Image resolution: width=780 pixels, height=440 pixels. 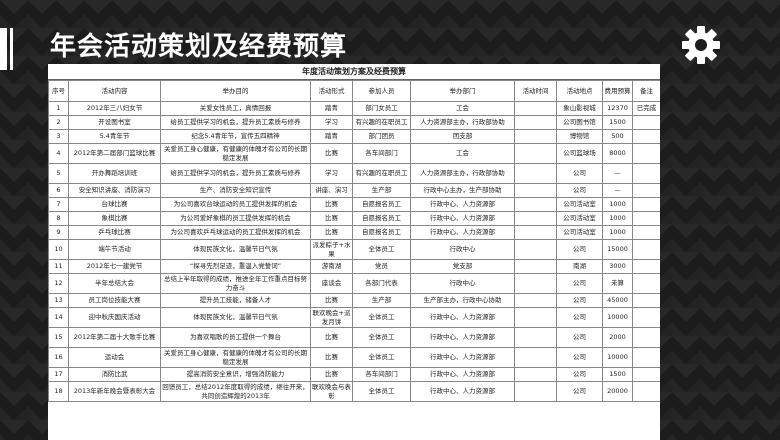 What do you see at coordinates (381, 204) in the screenshot?
I see `table-cell: 自愿报名员工` at bounding box center [381, 204].